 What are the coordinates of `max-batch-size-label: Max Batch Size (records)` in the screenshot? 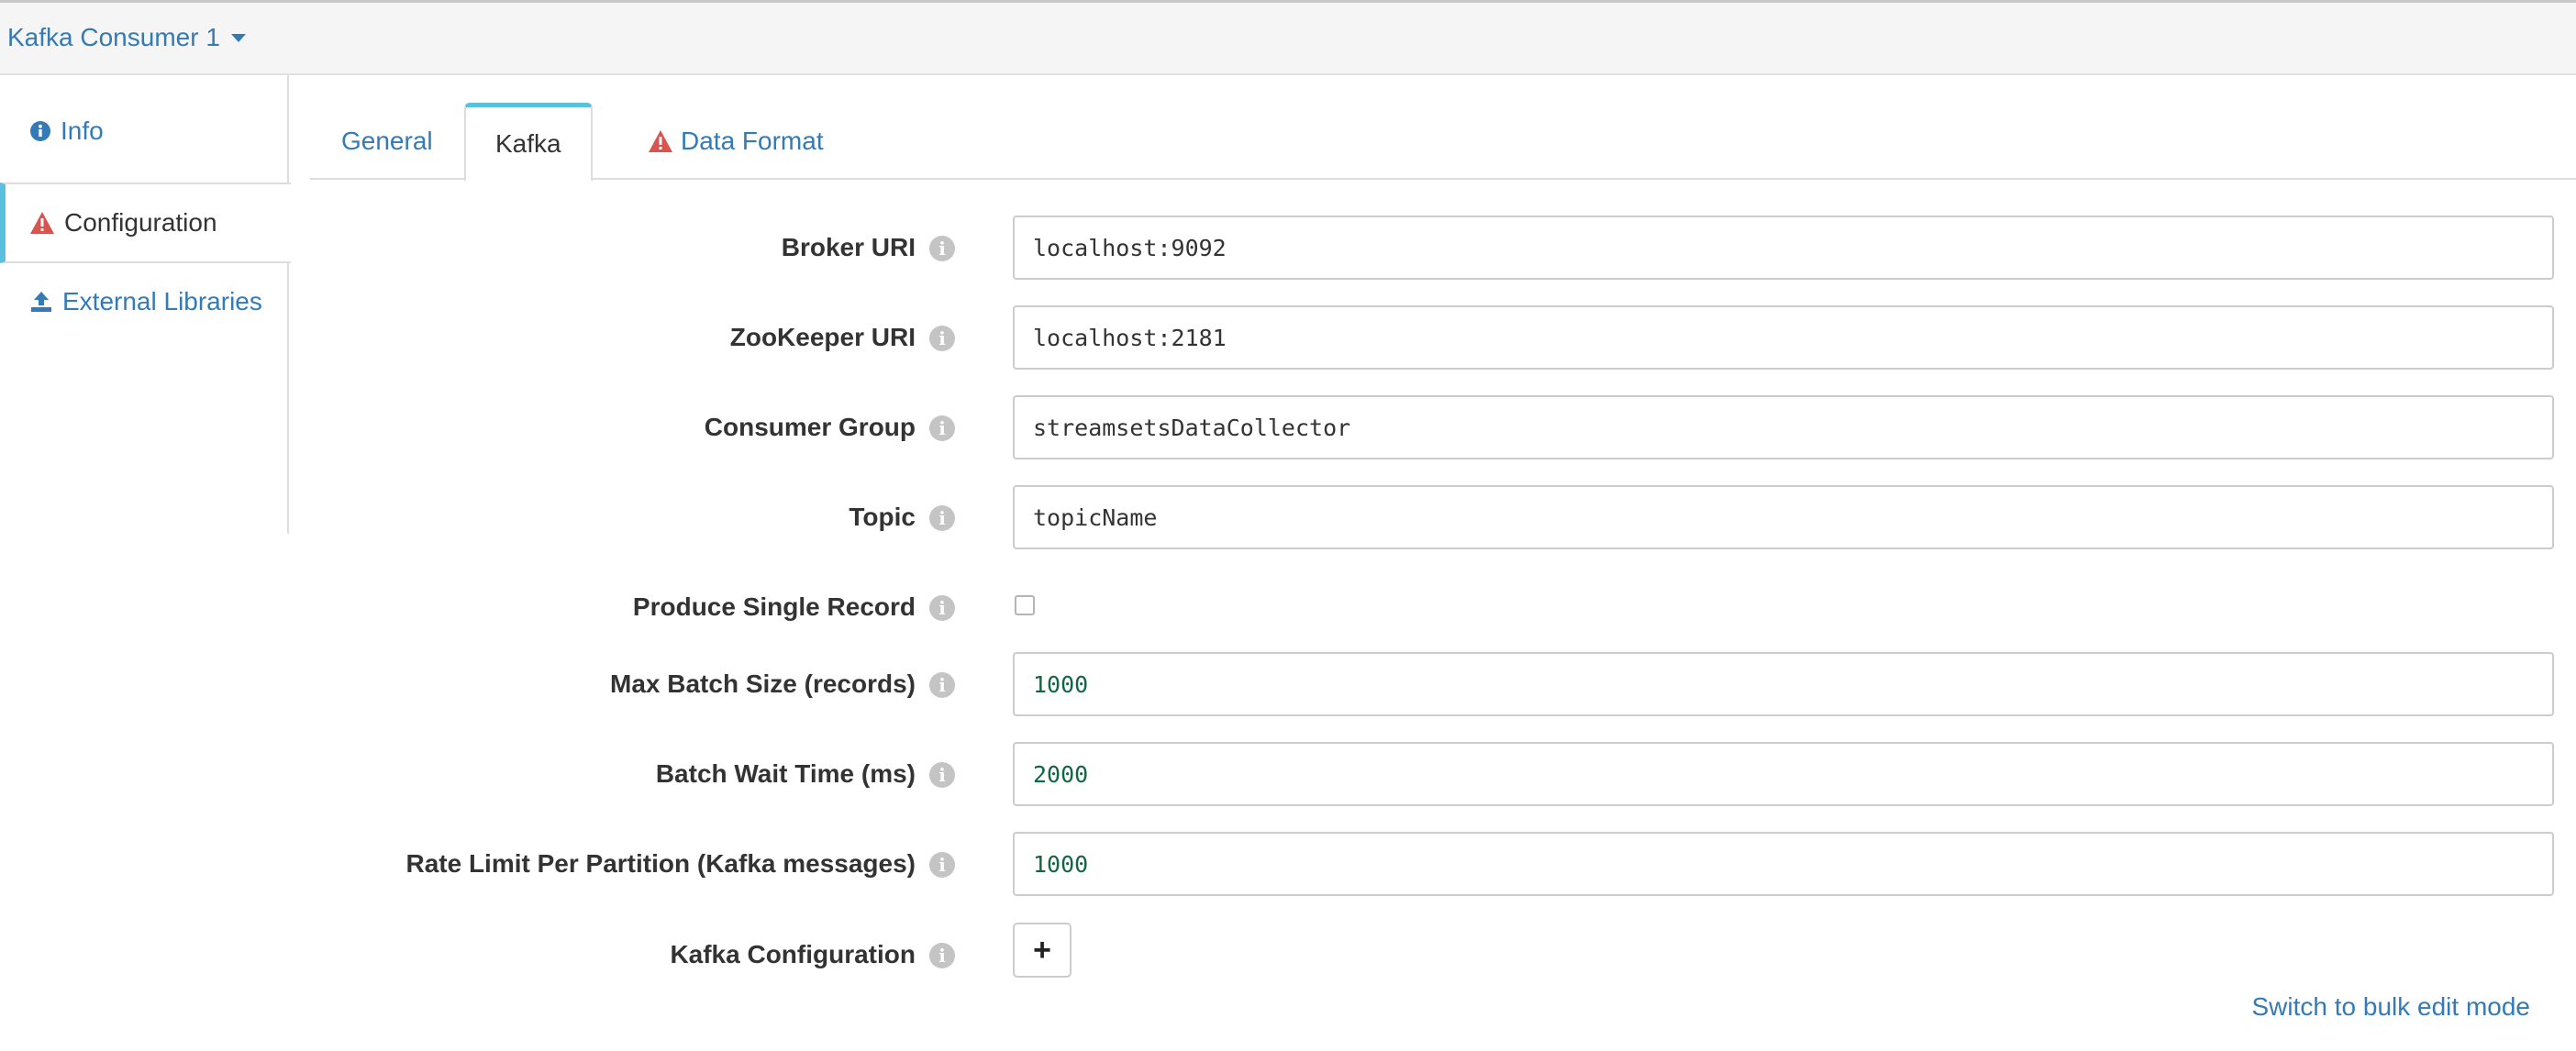 It's located at (763, 683).